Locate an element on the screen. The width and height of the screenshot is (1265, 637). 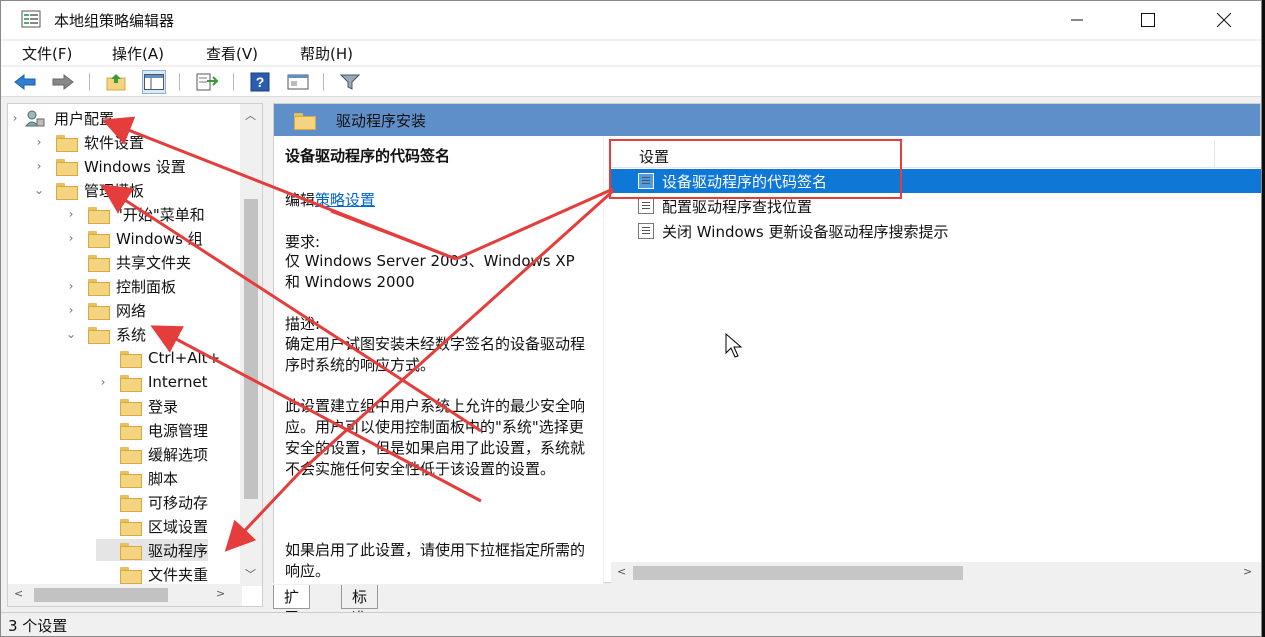
user-config-icon is located at coordinates (34, 118).